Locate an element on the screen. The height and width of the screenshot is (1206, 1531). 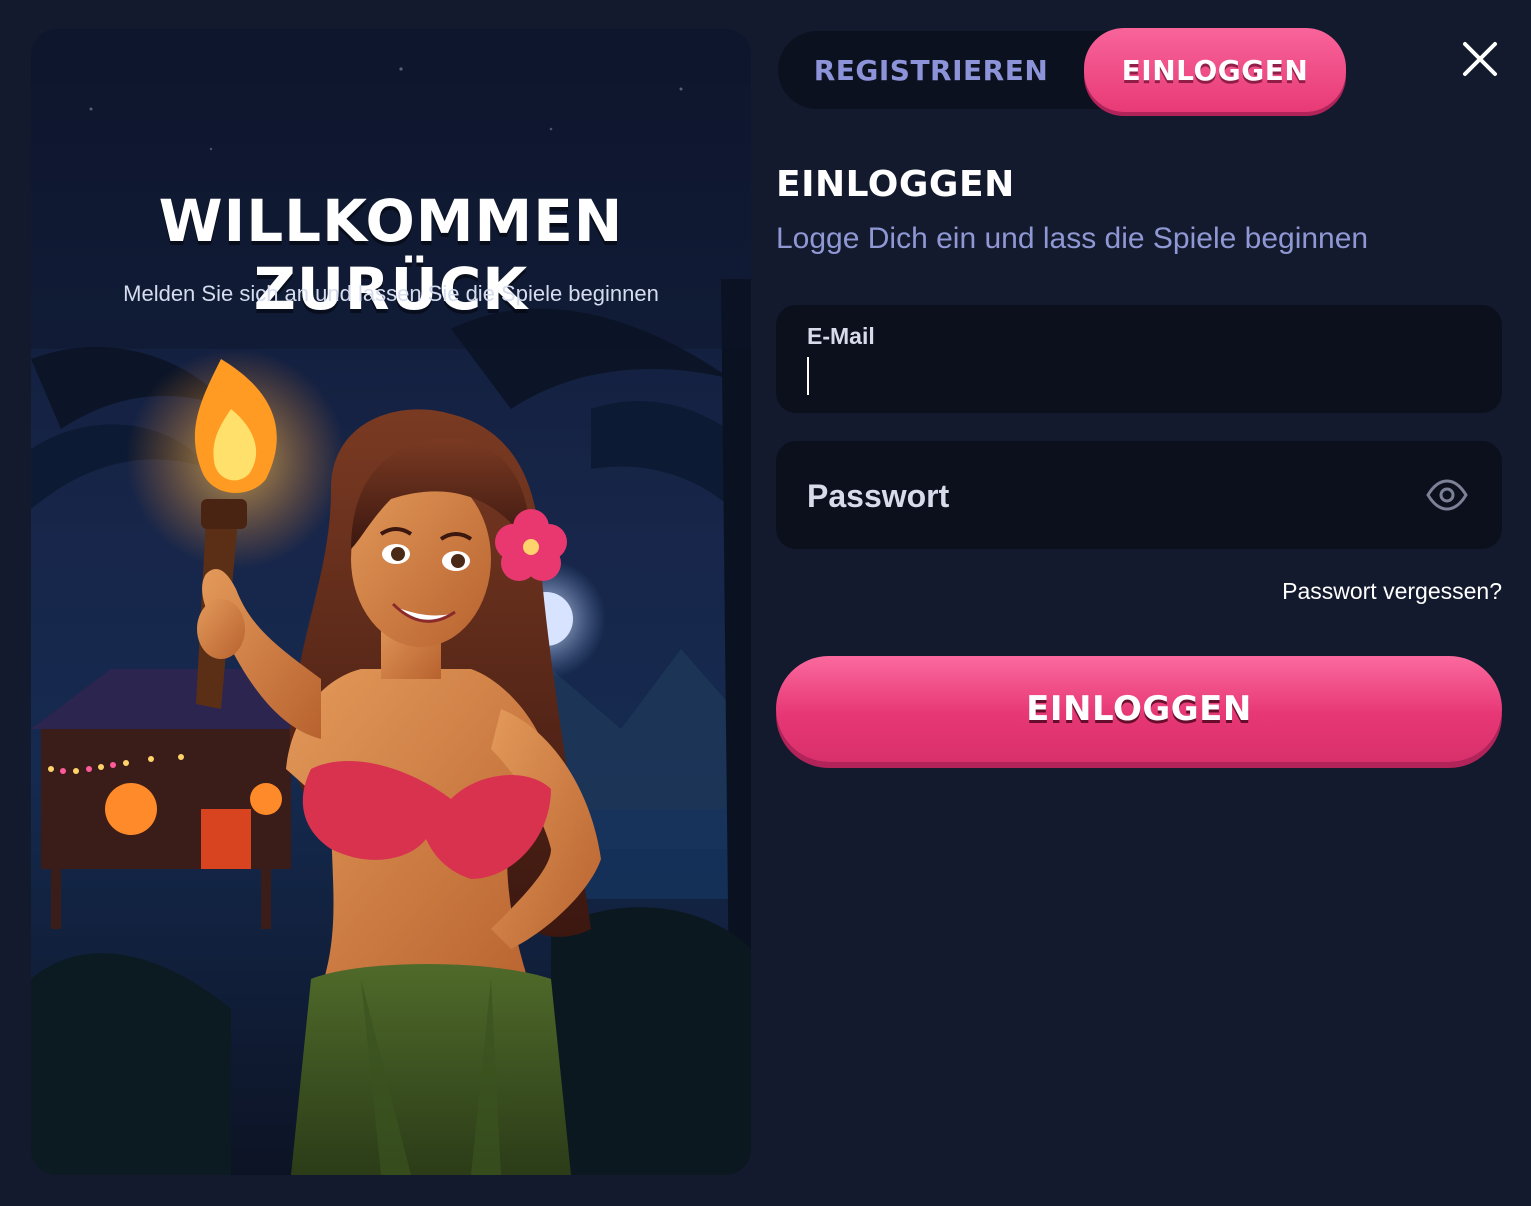
tab-register: REGISTRIEREN is located at coordinates (931, 70).